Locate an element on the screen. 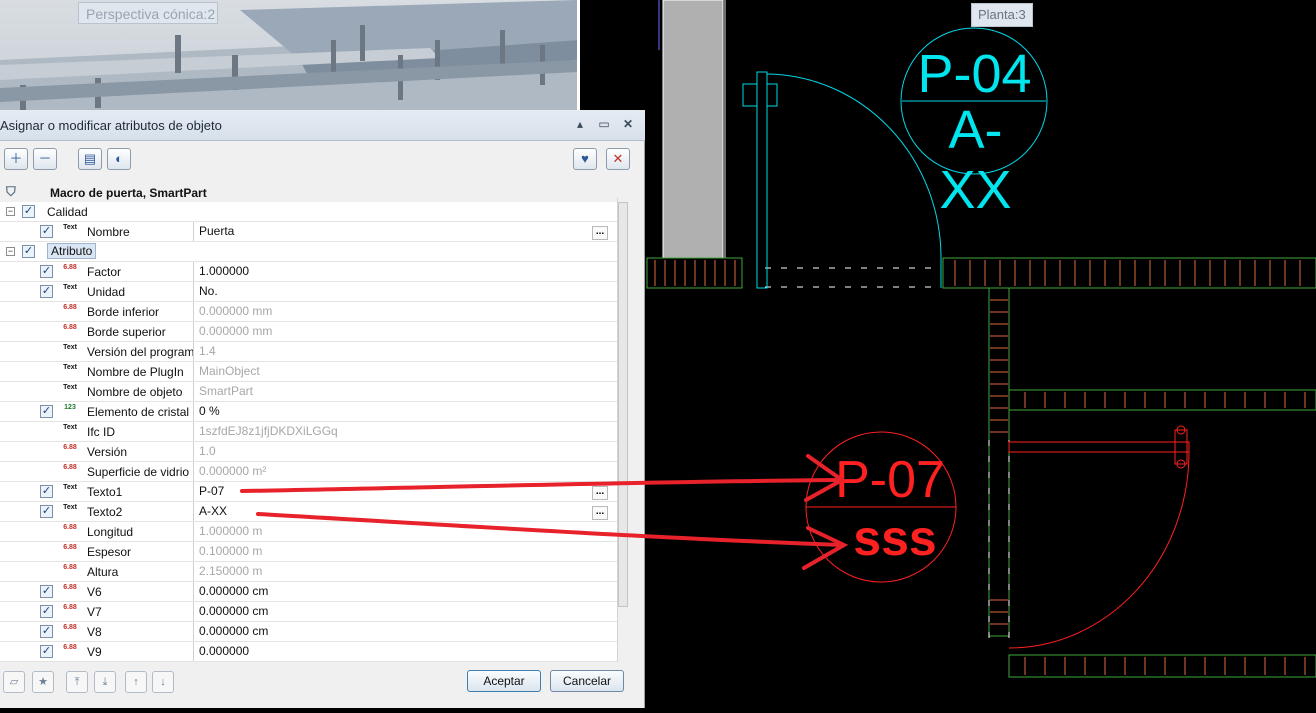 Image resolution: width=1316 pixels, height=713 pixels. attribute-type-icon: 123 is located at coordinates (70, 407).